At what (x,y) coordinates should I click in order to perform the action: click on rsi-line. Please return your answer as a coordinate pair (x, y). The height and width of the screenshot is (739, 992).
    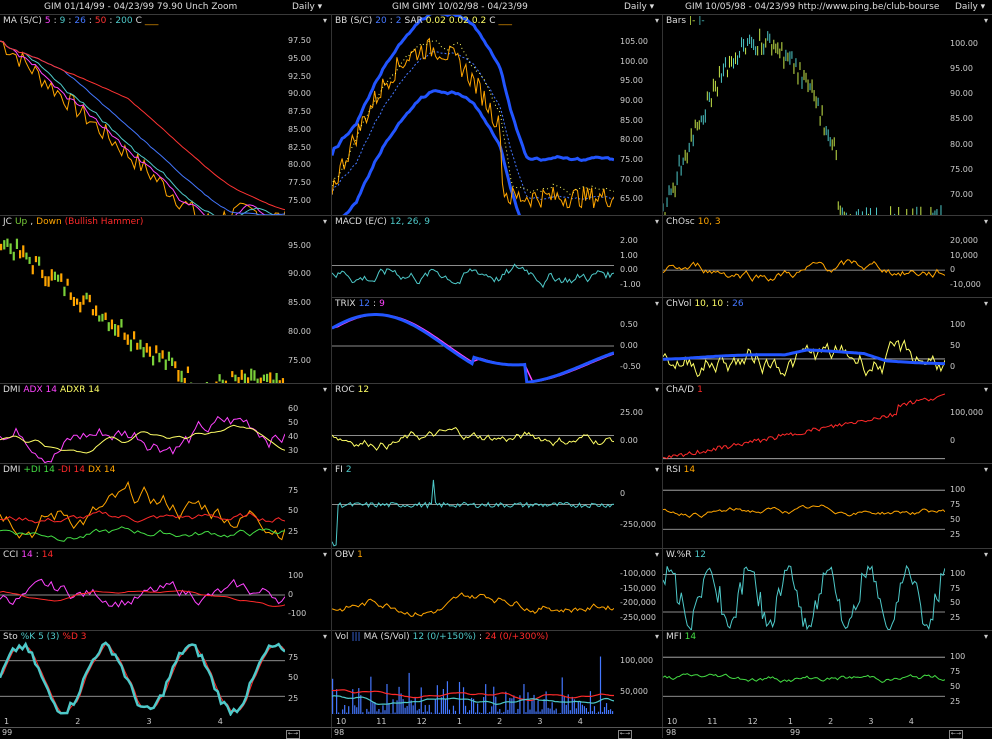
    Looking at the image, I should click on (804, 511).